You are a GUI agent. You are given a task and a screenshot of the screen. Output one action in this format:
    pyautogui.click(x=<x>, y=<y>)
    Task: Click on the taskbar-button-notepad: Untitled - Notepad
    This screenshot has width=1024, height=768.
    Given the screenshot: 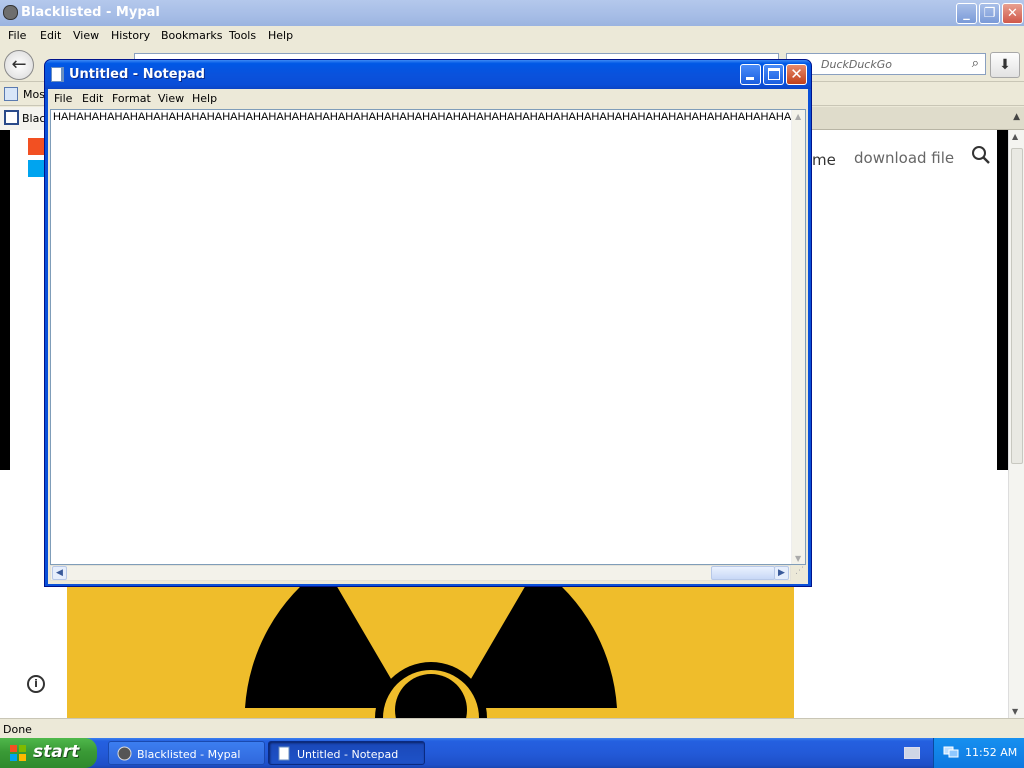 What is the action you would take?
    pyautogui.click(x=346, y=753)
    